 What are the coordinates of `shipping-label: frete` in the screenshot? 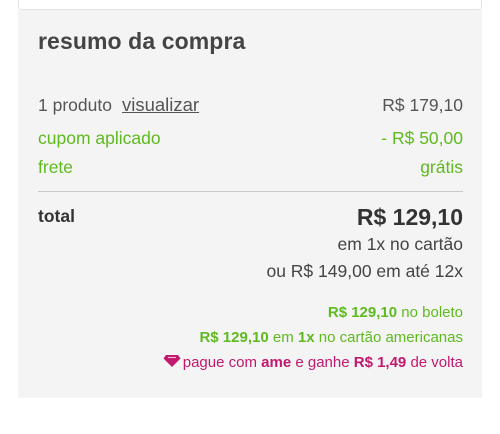 It's located at (56, 167).